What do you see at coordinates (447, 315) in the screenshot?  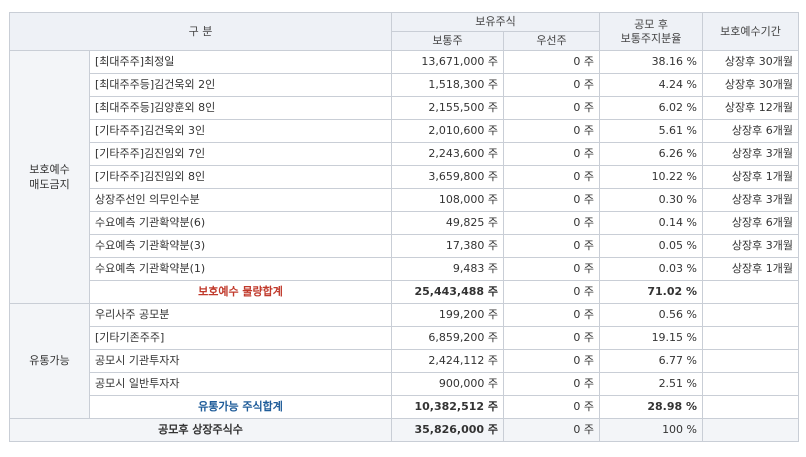 I see `row-common: 199,200 주` at bounding box center [447, 315].